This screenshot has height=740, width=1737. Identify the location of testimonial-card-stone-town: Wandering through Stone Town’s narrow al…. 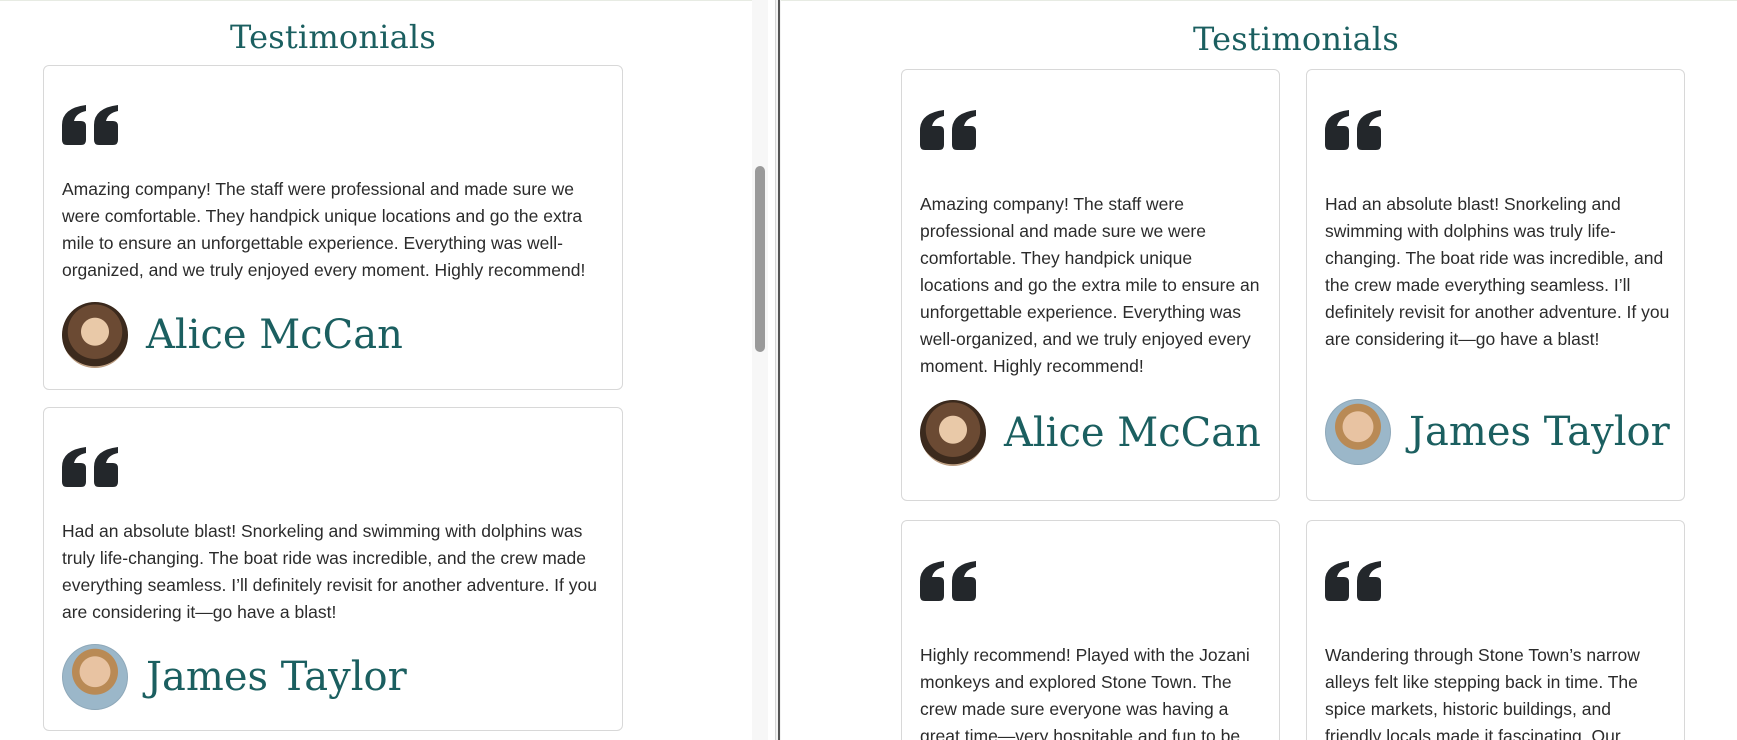
(1495, 630).